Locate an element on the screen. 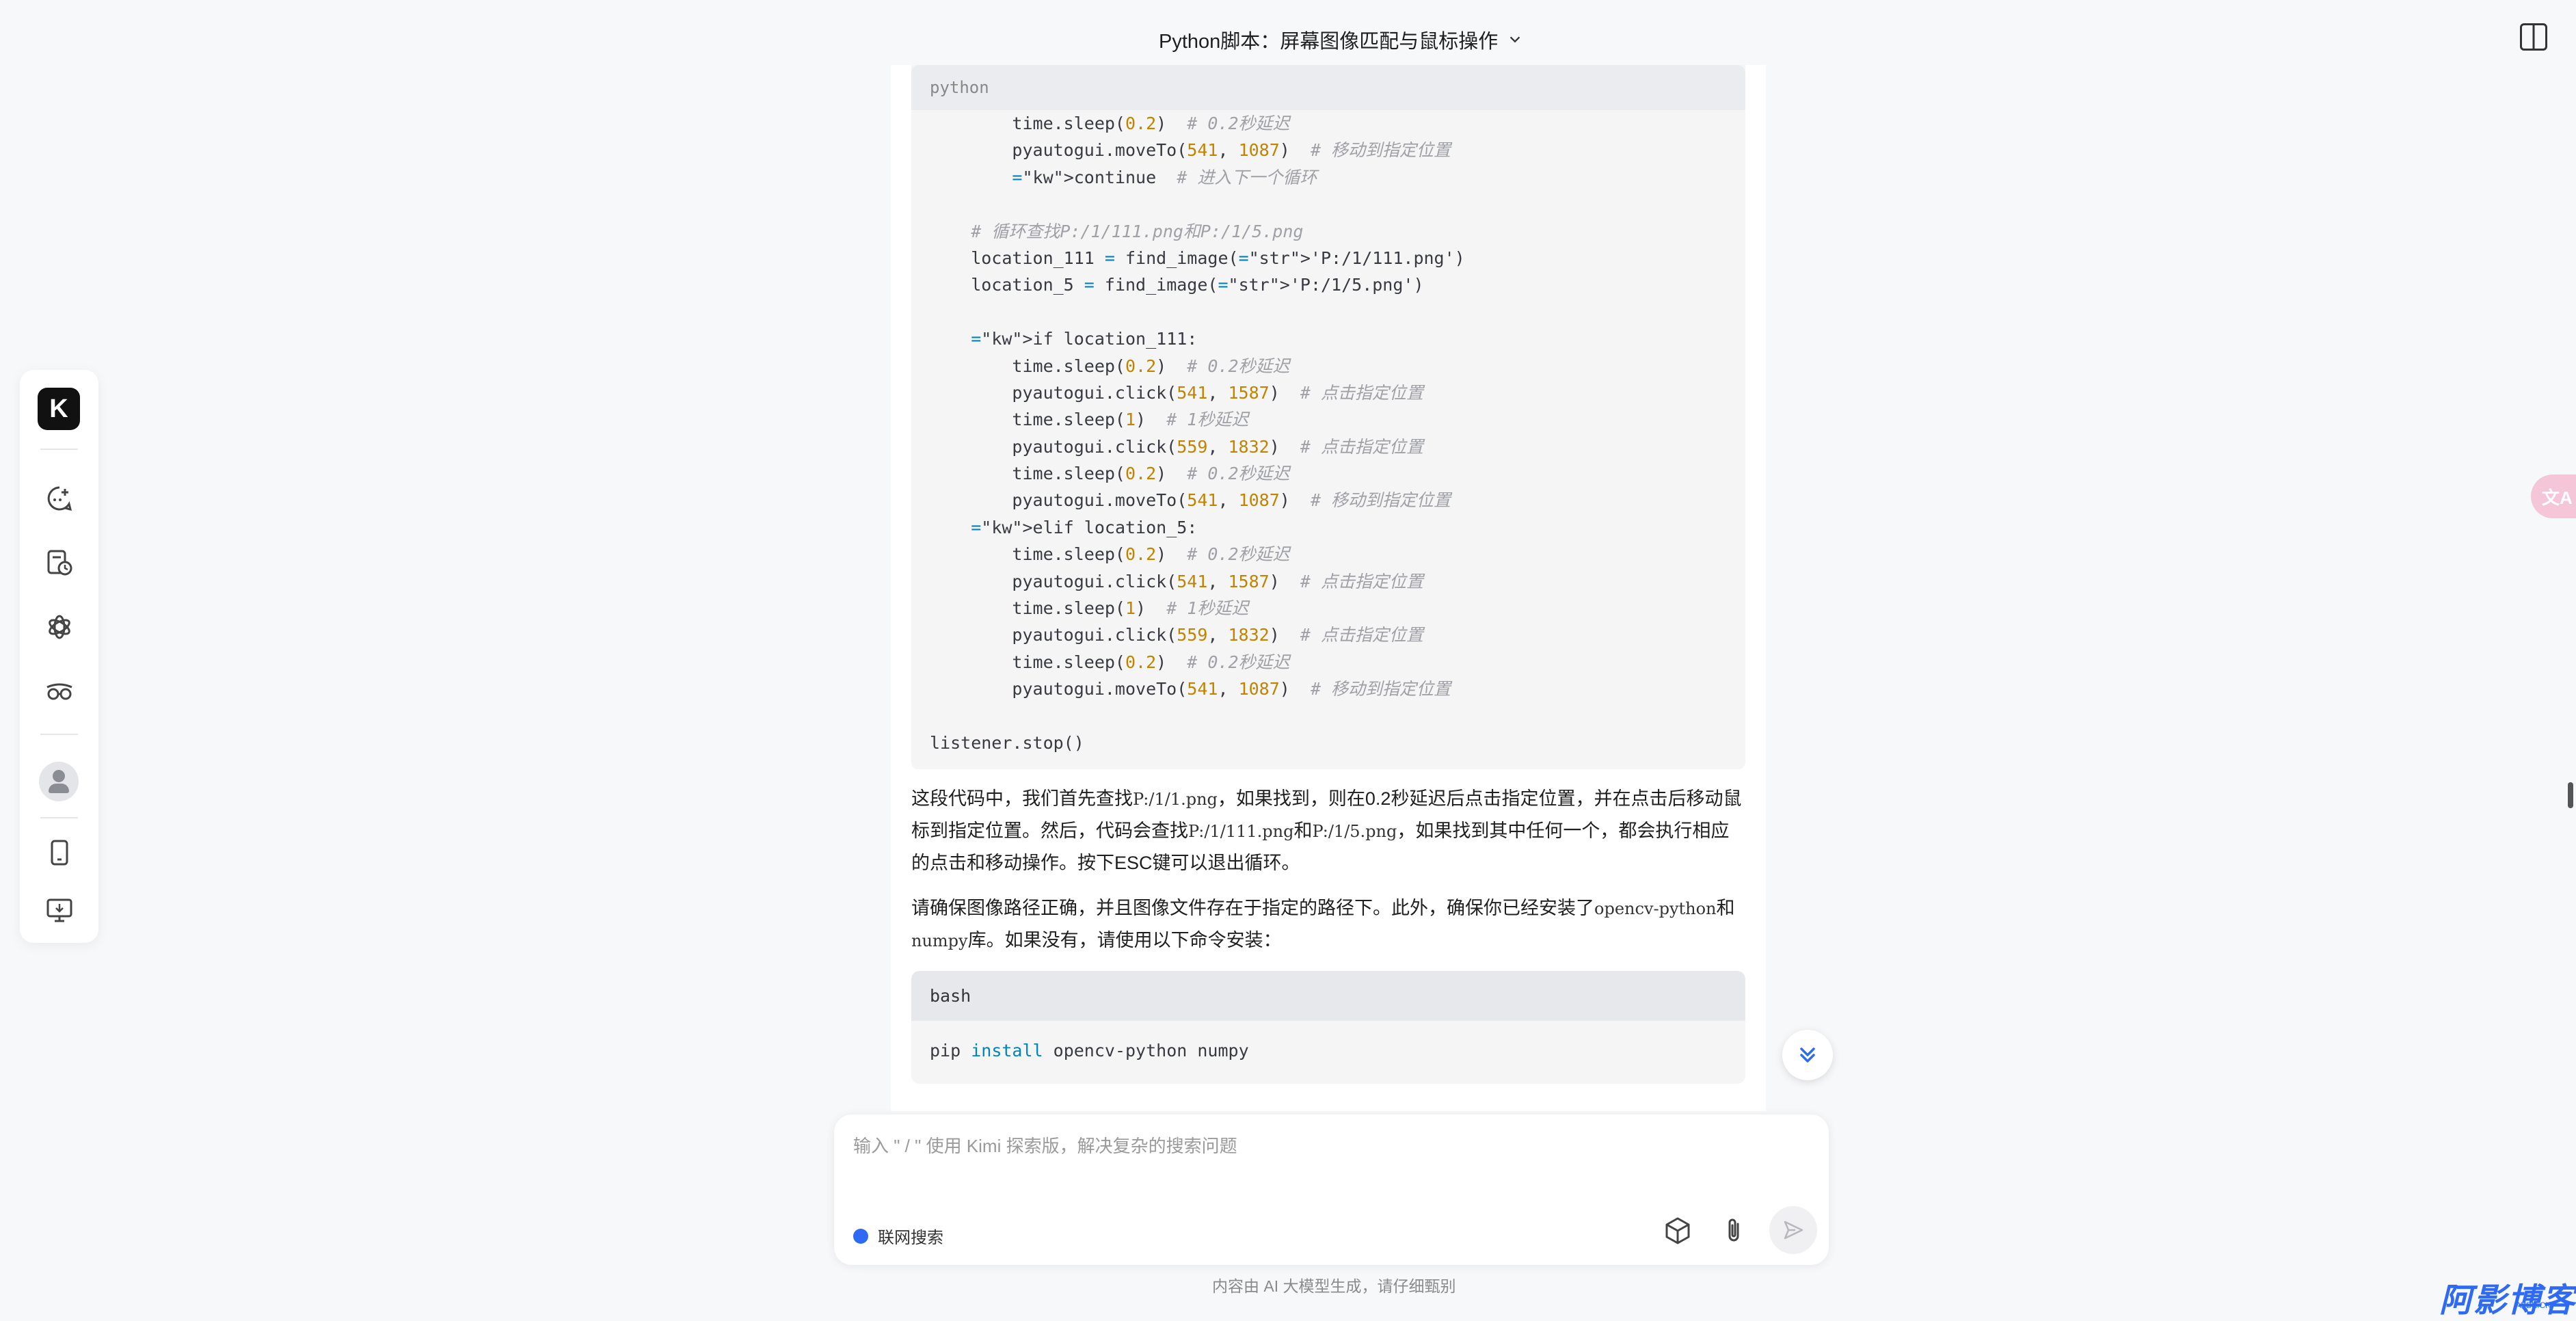 Image resolution: width=2576 pixels, height=1321 pixels. web-search-label: 联网搜索 is located at coordinates (910, 1238).